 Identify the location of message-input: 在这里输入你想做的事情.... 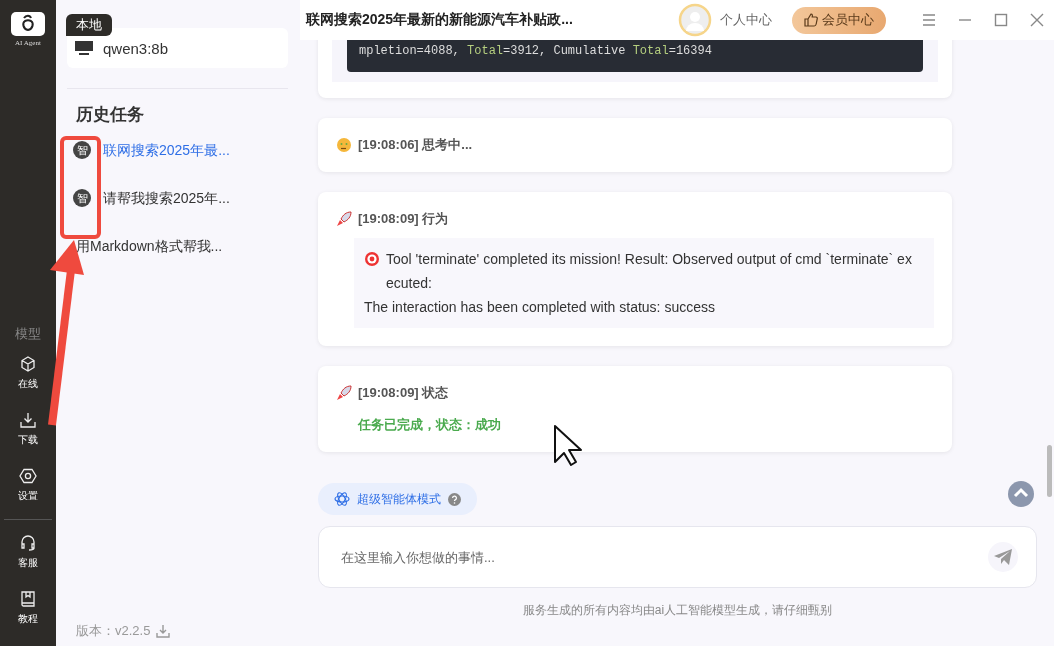
(663, 557).